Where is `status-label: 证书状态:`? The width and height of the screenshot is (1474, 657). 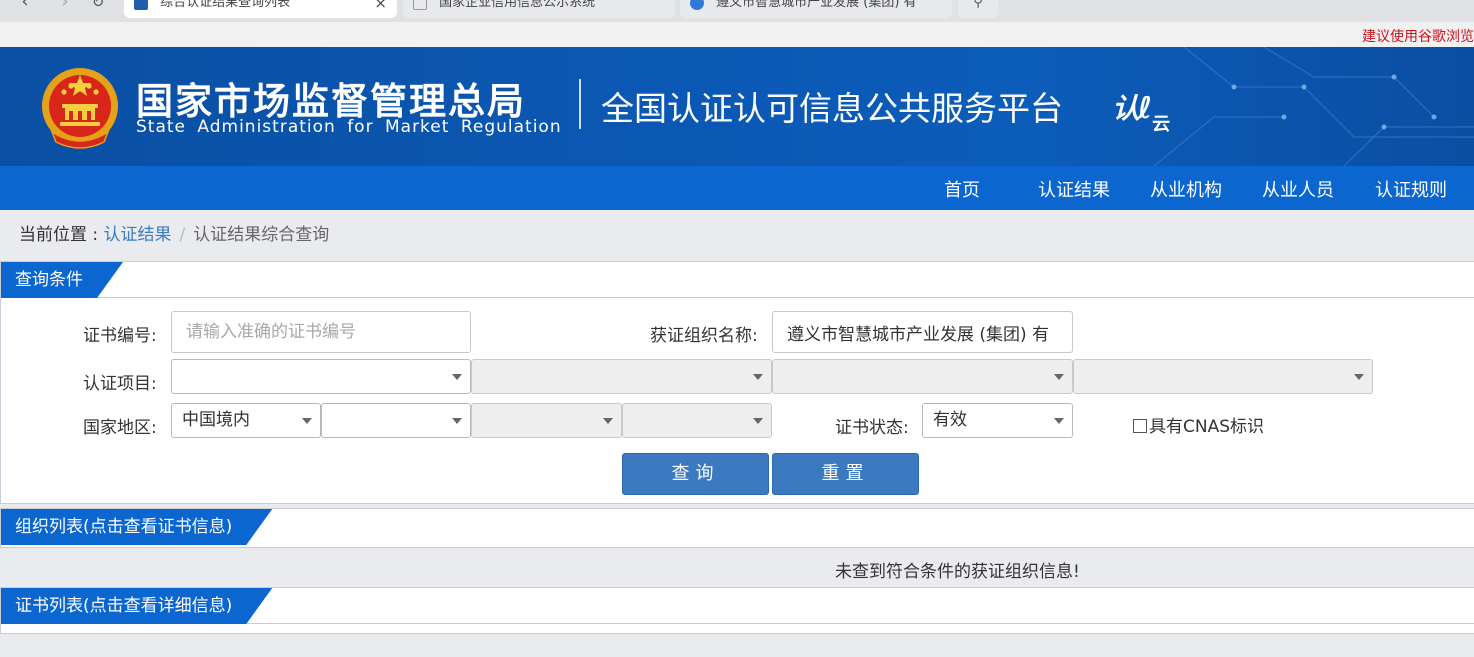
status-label: 证书状态: is located at coordinates (872, 428).